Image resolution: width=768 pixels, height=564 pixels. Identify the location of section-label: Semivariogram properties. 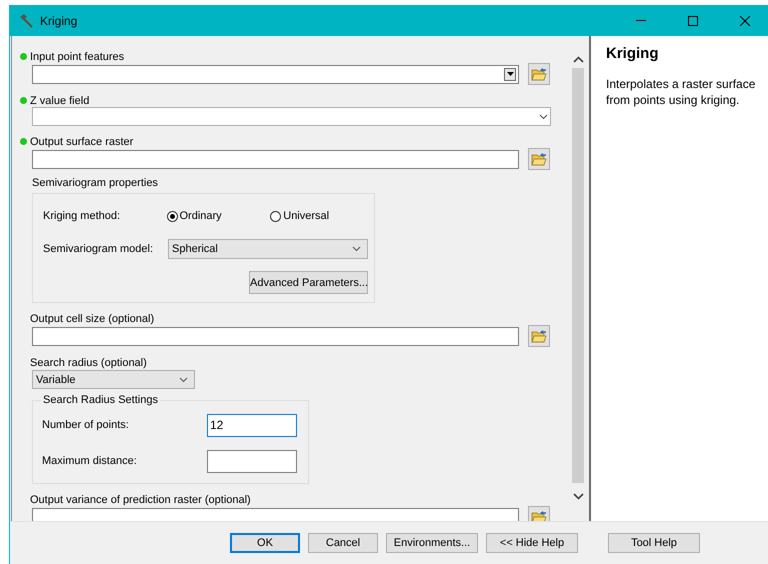
(95, 183).